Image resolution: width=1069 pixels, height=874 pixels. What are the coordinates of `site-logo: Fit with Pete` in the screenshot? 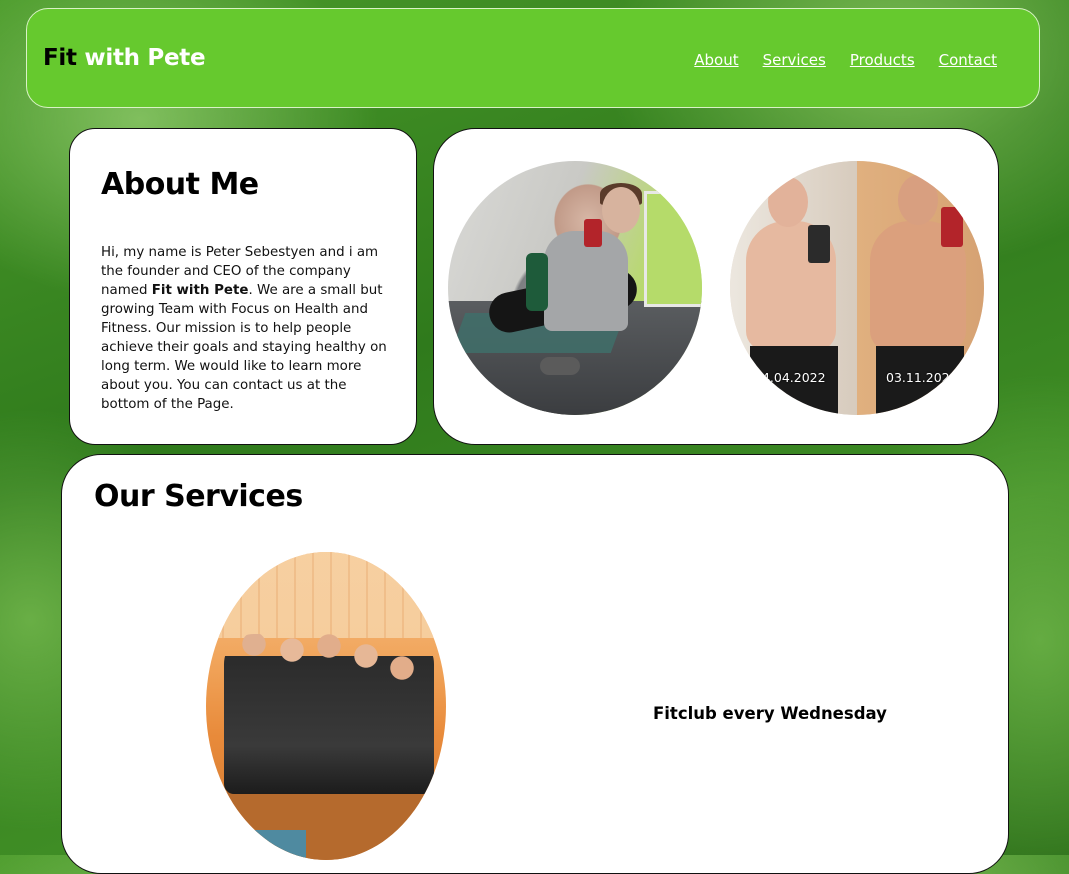 It's located at (124, 58).